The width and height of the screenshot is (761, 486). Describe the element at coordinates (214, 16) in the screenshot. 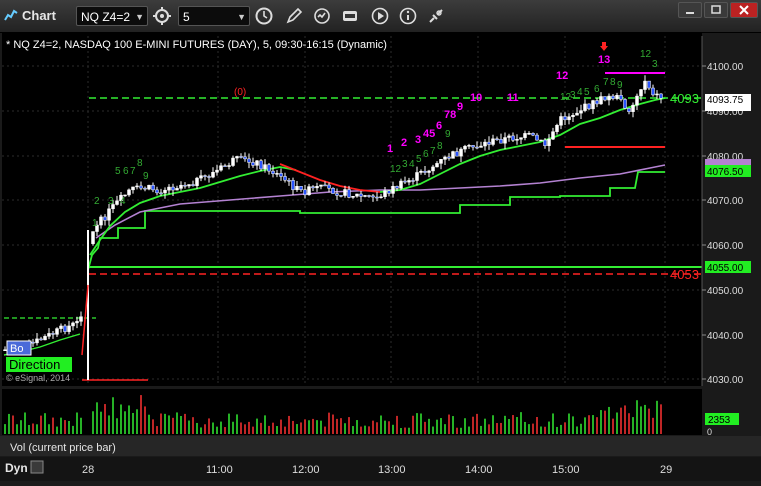

I see `interval-dropdown: 5 ▼` at that location.